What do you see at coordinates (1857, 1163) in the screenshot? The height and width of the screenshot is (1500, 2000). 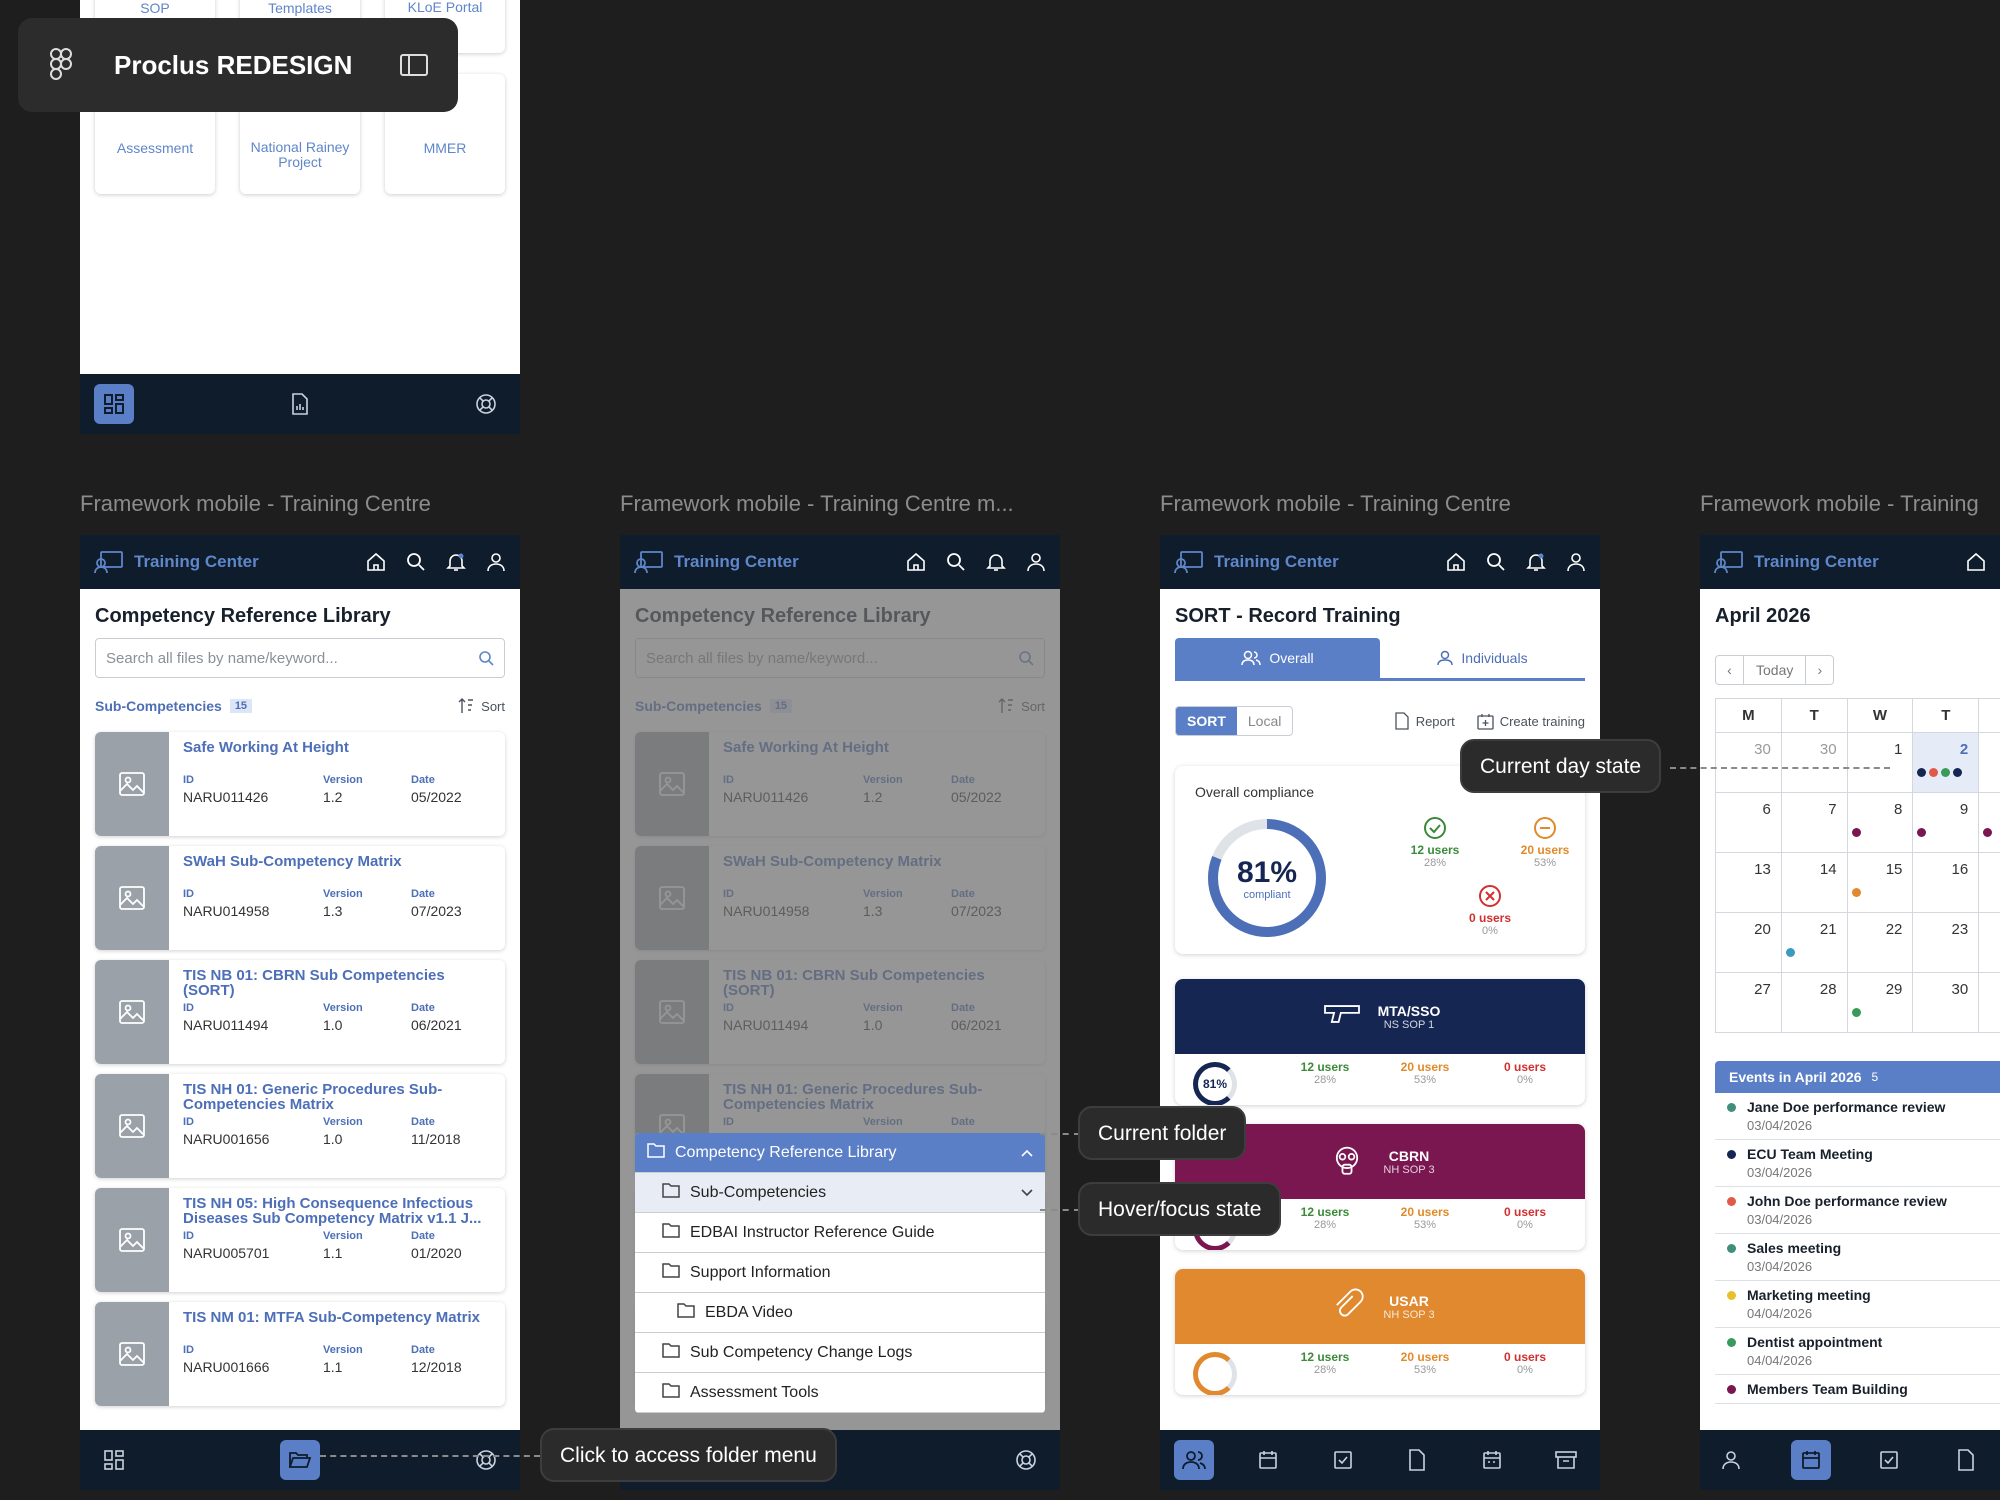 I see `event-item: ECU Team Meeting 03/04/2026` at bounding box center [1857, 1163].